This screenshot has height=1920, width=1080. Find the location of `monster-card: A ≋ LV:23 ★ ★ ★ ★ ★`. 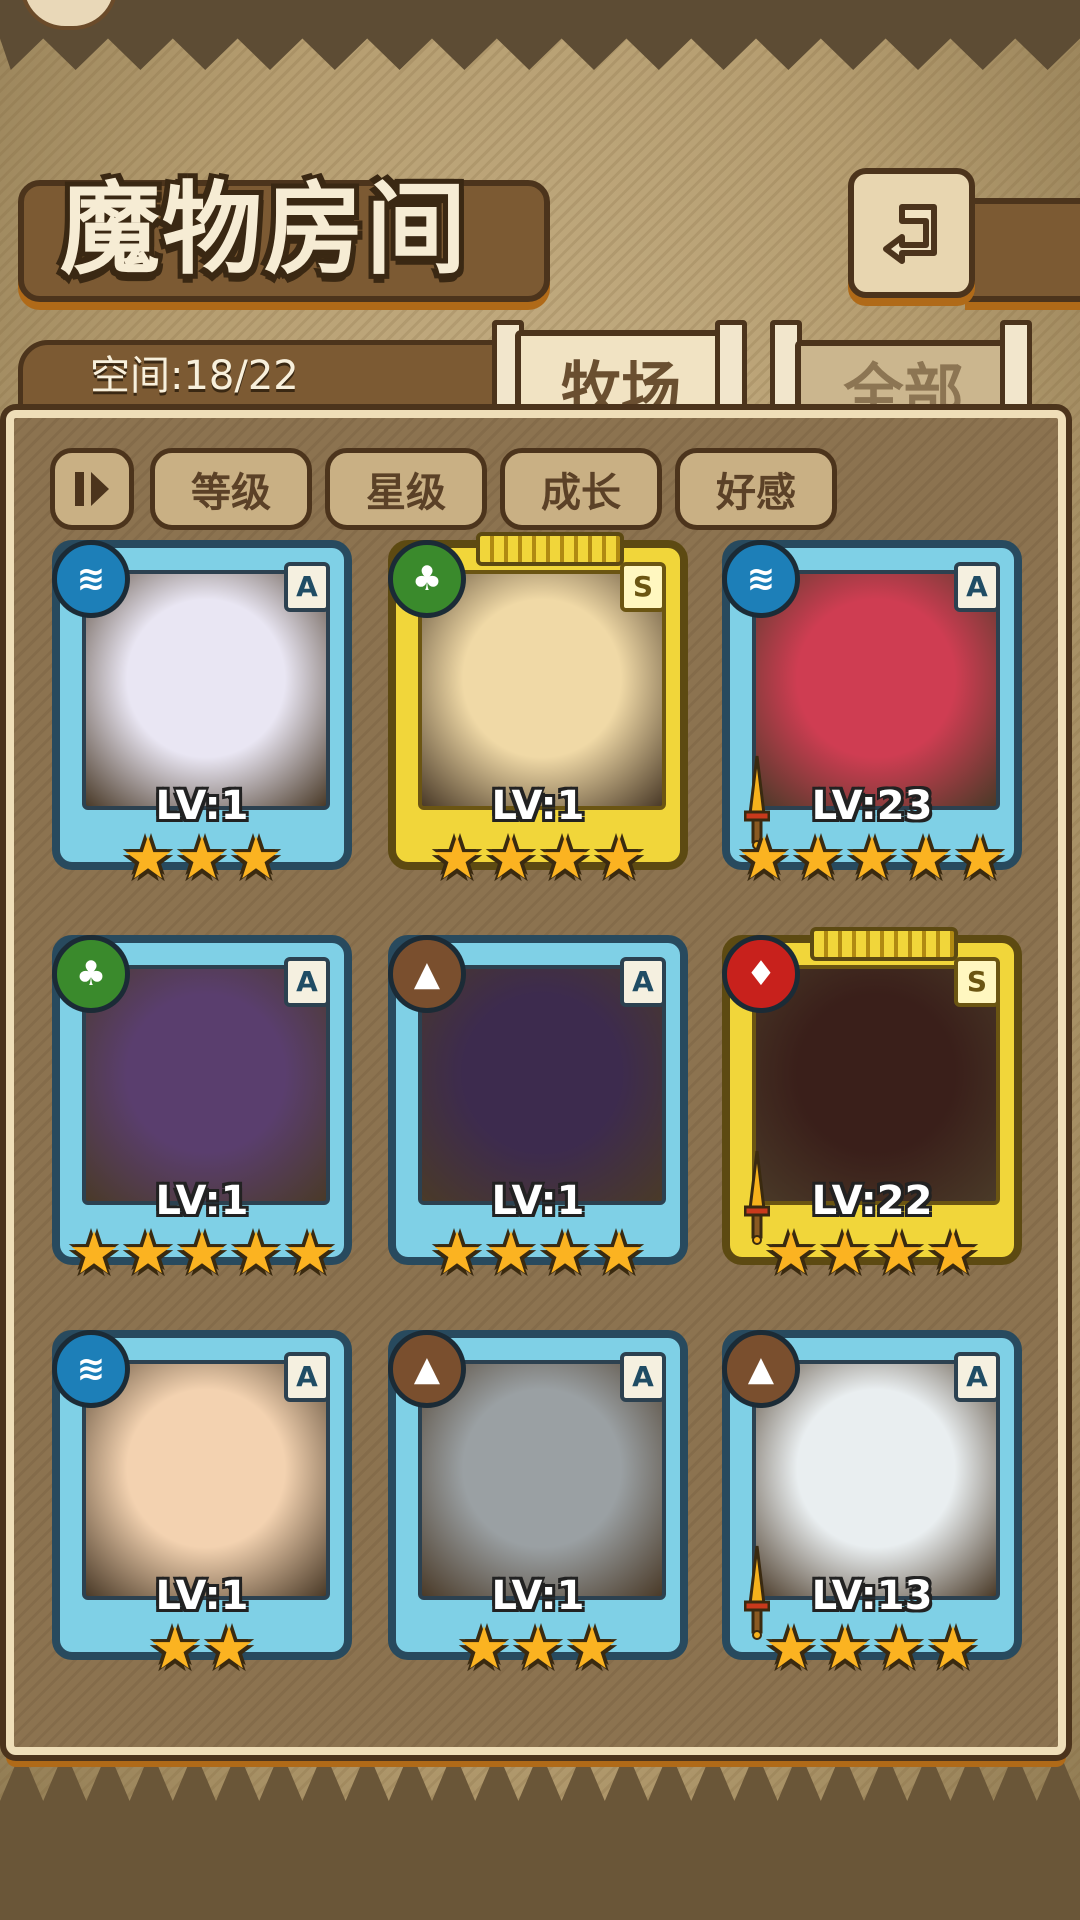

monster-card: A ≋ LV:23 ★ ★ ★ ★ ★ is located at coordinates (872, 713).